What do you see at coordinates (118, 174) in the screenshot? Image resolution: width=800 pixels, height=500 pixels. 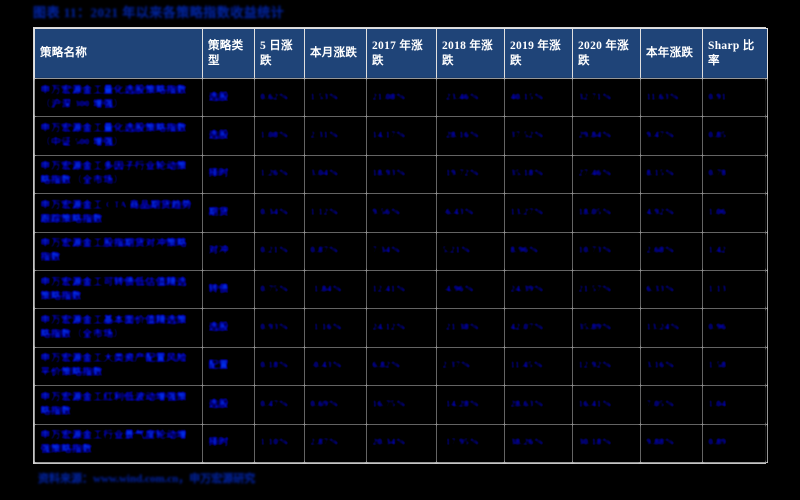 I see `cell-name: 申万宏源金工多因子行业轮动策略指数（全市场）` at bounding box center [118, 174].